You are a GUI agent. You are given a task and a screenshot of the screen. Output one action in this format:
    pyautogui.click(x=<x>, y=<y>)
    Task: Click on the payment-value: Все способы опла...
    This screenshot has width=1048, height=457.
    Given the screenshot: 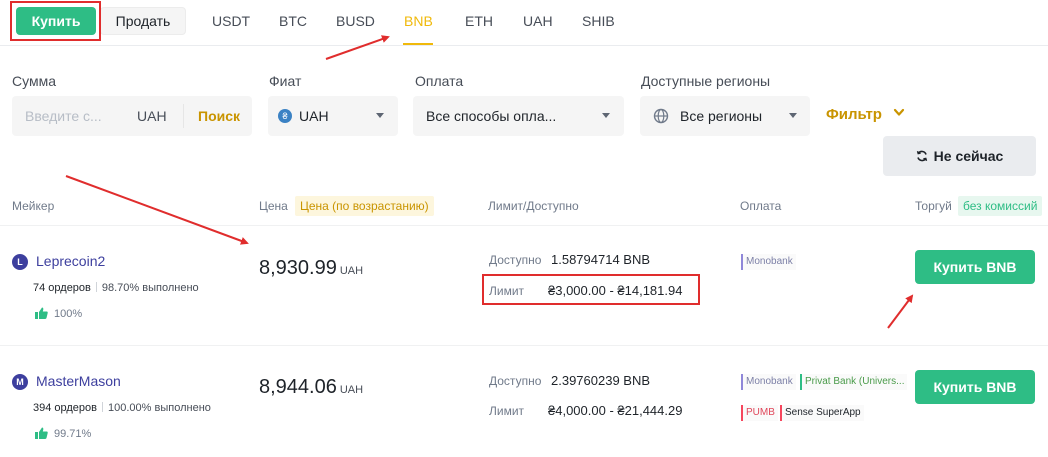 What is the action you would take?
    pyautogui.click(x=491, y=116)
    